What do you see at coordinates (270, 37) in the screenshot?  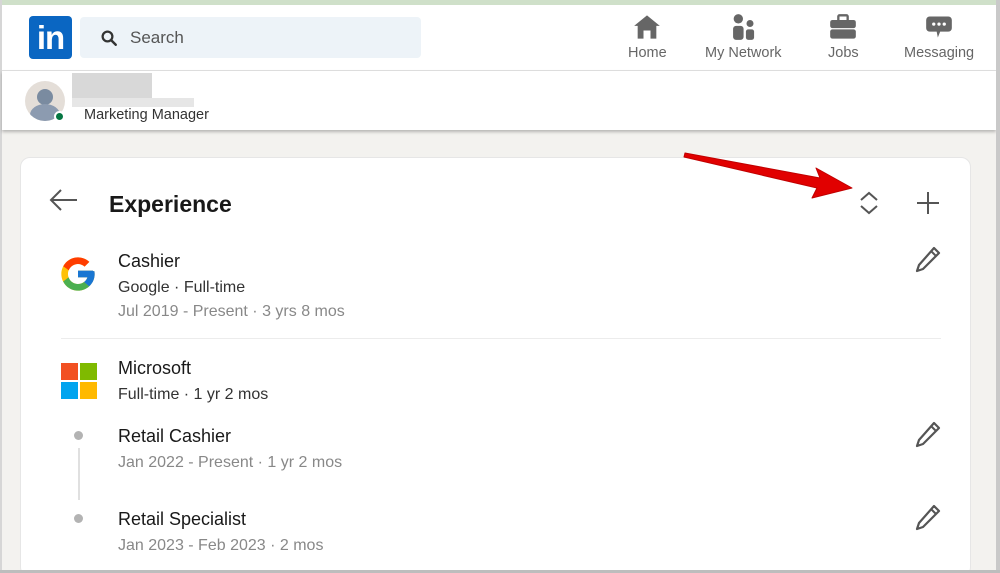 I see `search-input` at bounding box center [270, 37].